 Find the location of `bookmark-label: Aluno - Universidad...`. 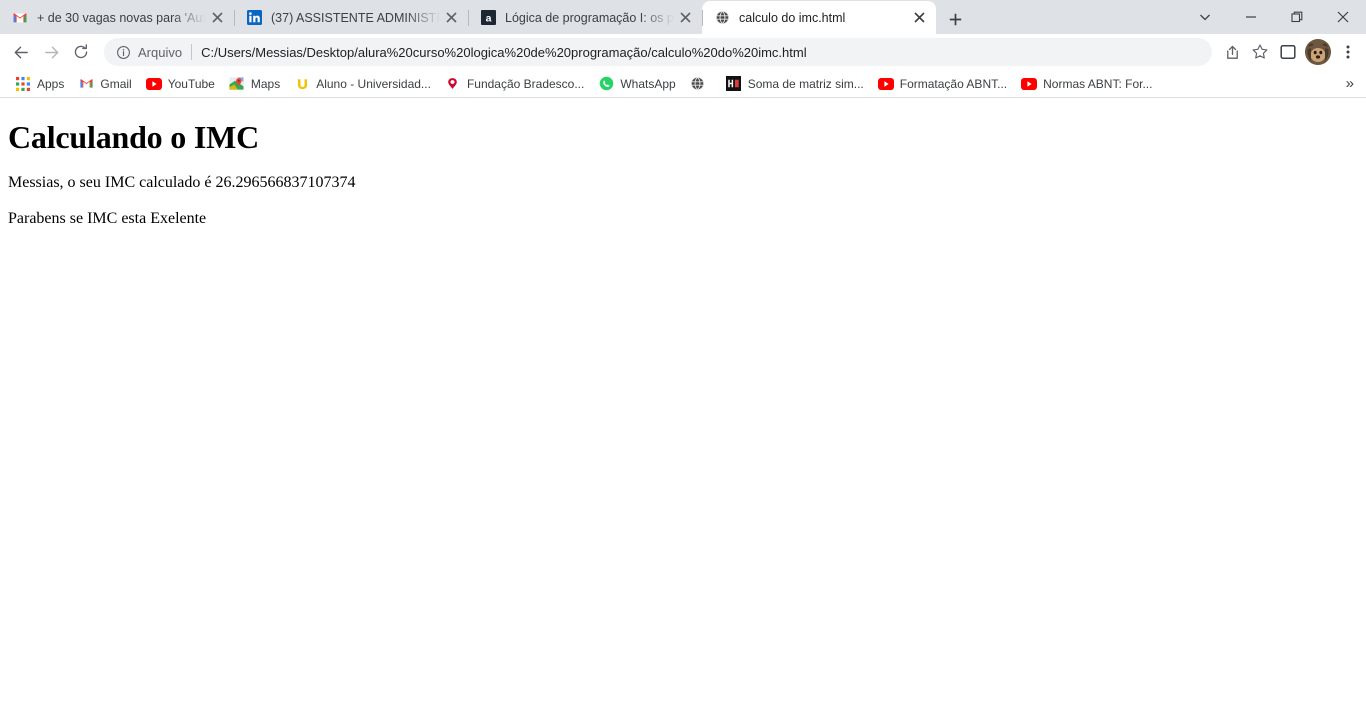

bookmark-label: Aluno - Universidad... is located at coordinates (373, 83).